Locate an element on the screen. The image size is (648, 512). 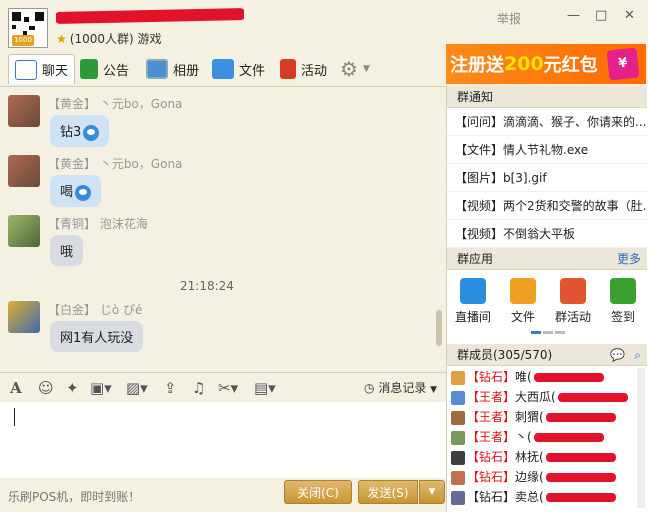
message-input is located at coordinates (223, 440).